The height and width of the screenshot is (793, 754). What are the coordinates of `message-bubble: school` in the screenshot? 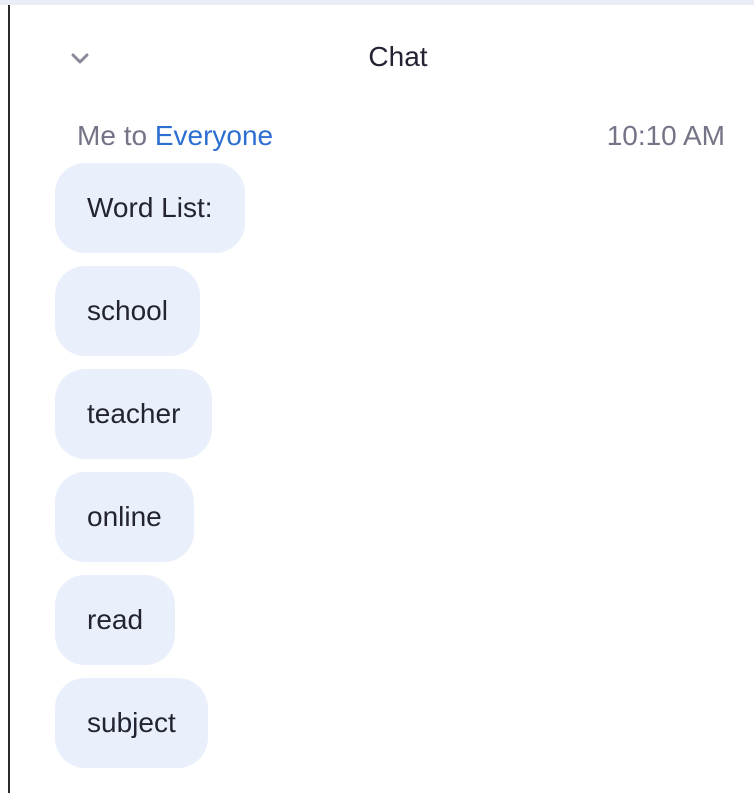 It's located at (127, 311).